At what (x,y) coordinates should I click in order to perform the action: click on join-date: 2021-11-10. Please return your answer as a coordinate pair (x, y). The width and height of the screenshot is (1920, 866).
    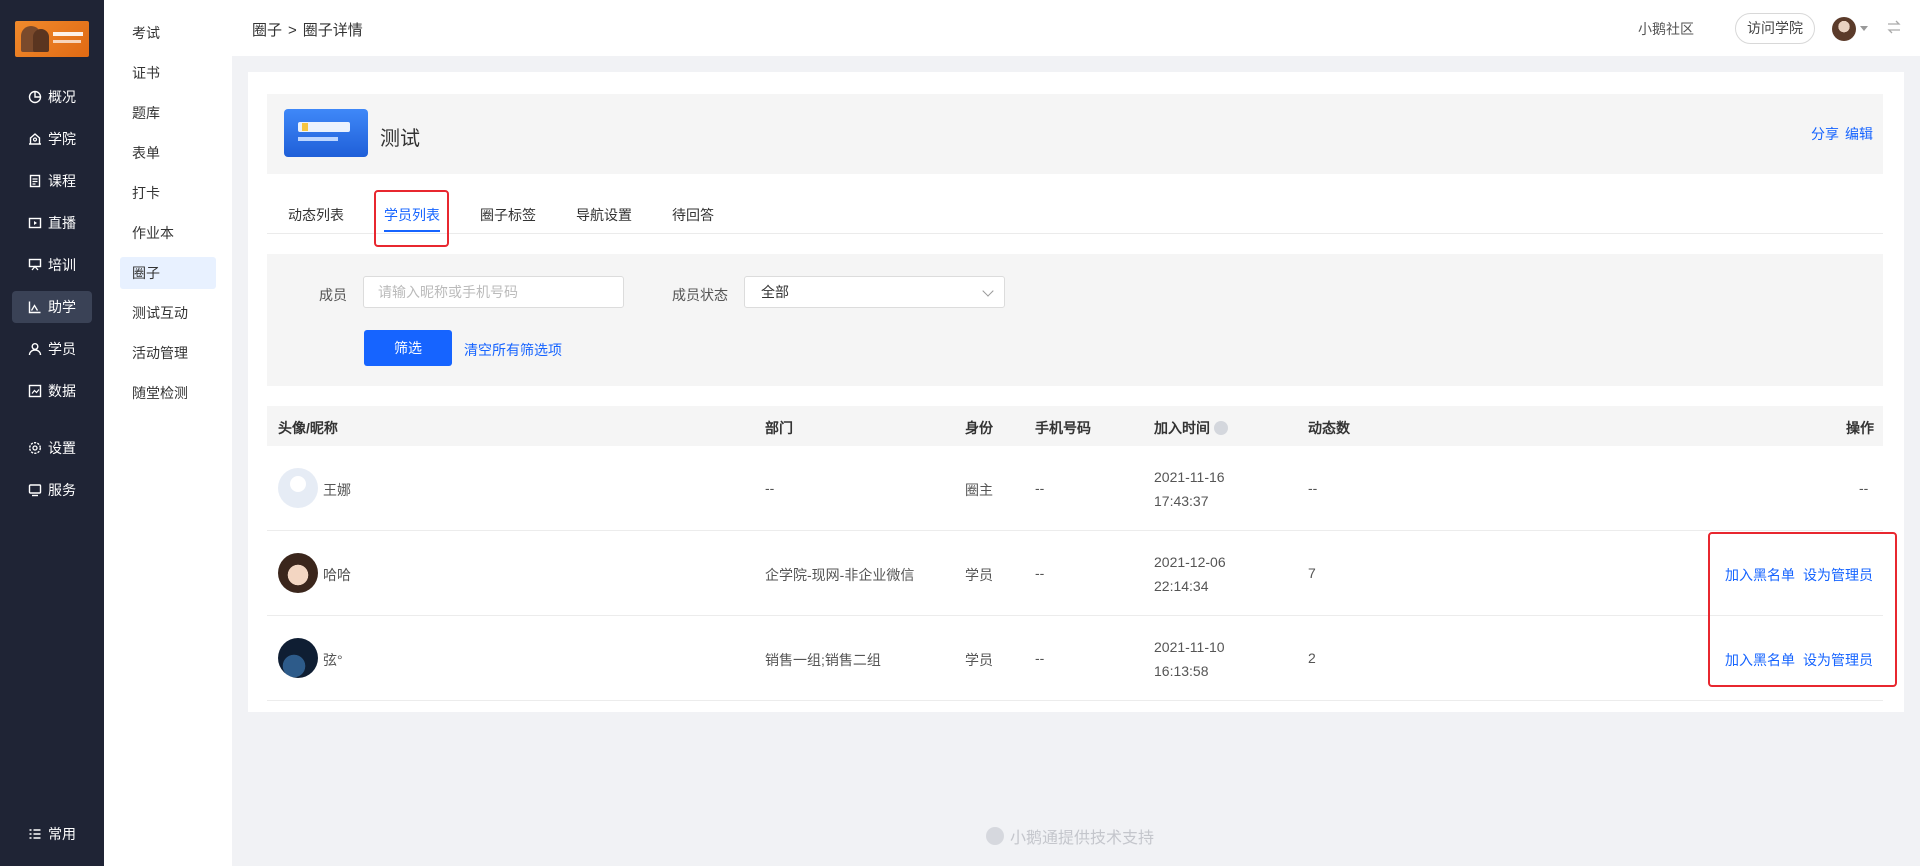
    Looking at the image, I should click on (1189, 647).